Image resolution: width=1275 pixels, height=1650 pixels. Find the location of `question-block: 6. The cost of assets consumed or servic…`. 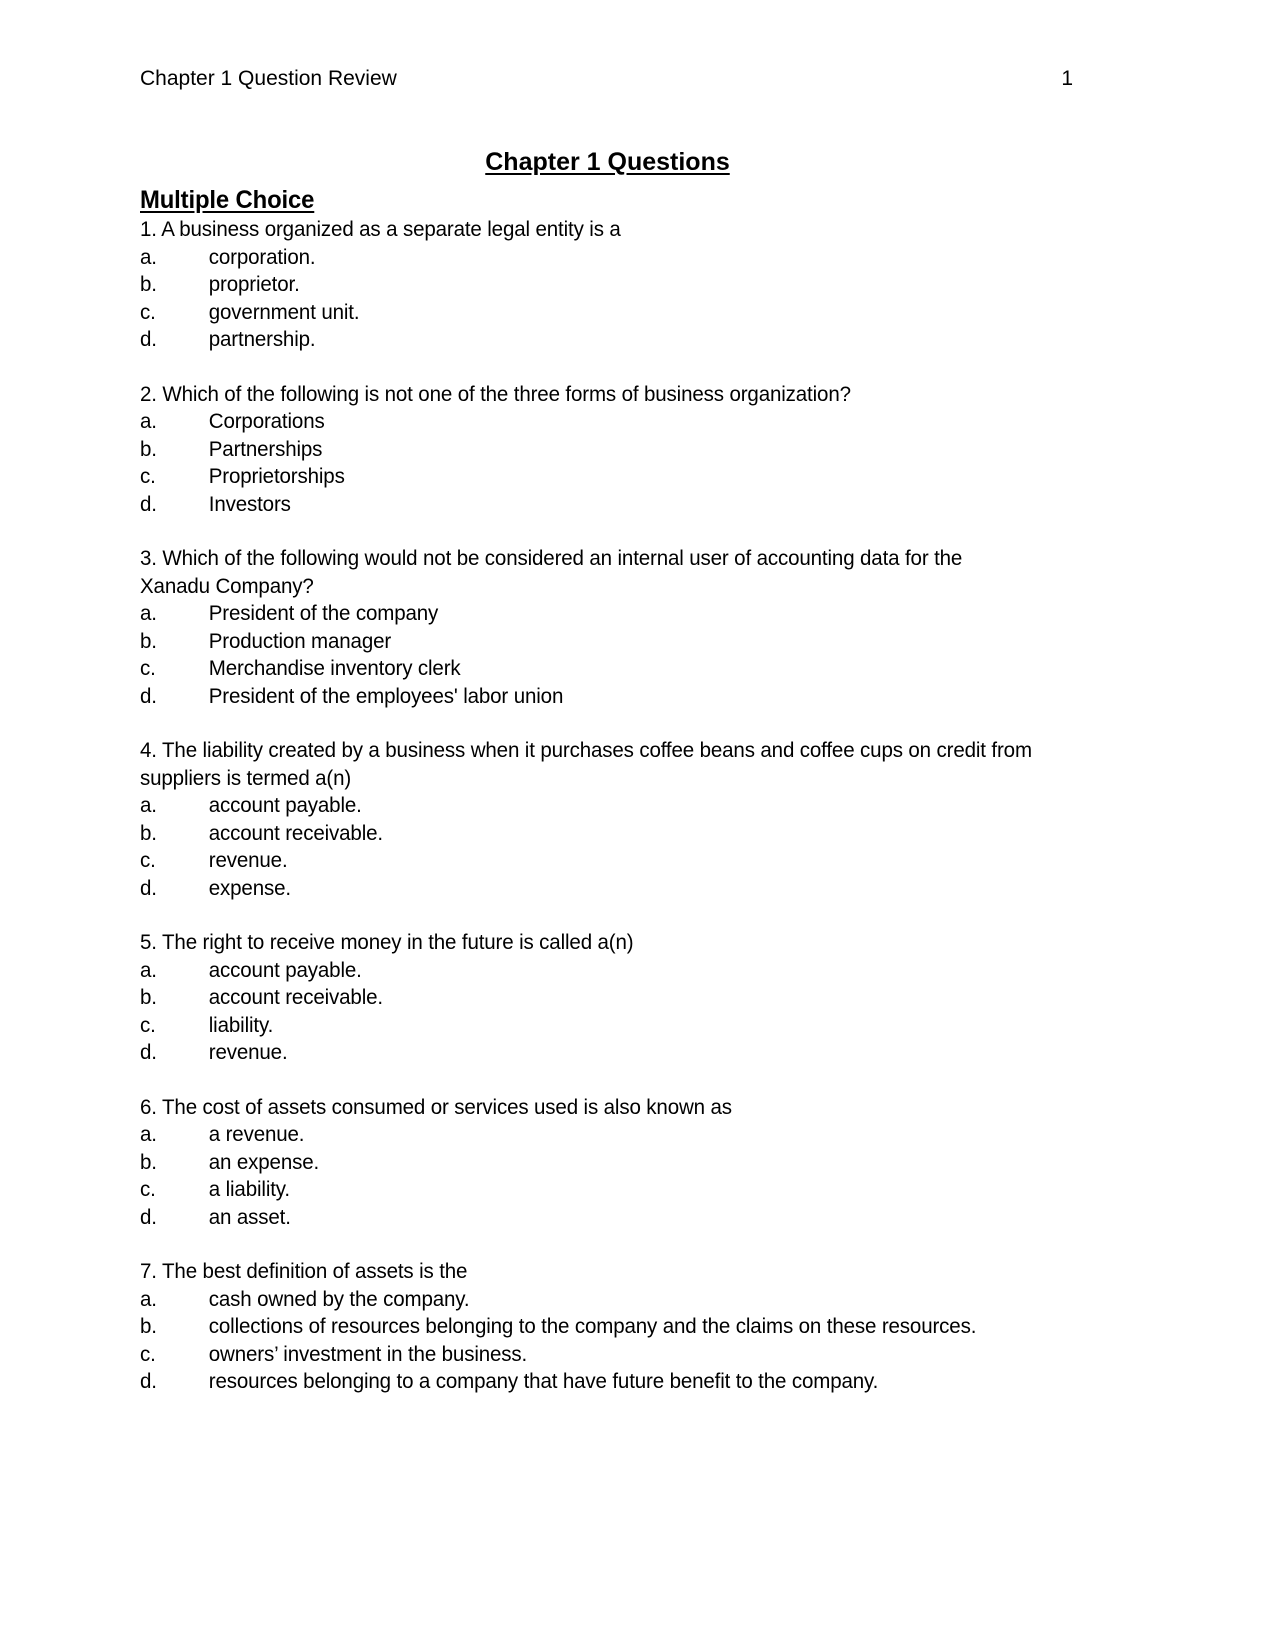

question-block: 6. The cost of assets consumed or servic… is located at coordinates (586, 1163).